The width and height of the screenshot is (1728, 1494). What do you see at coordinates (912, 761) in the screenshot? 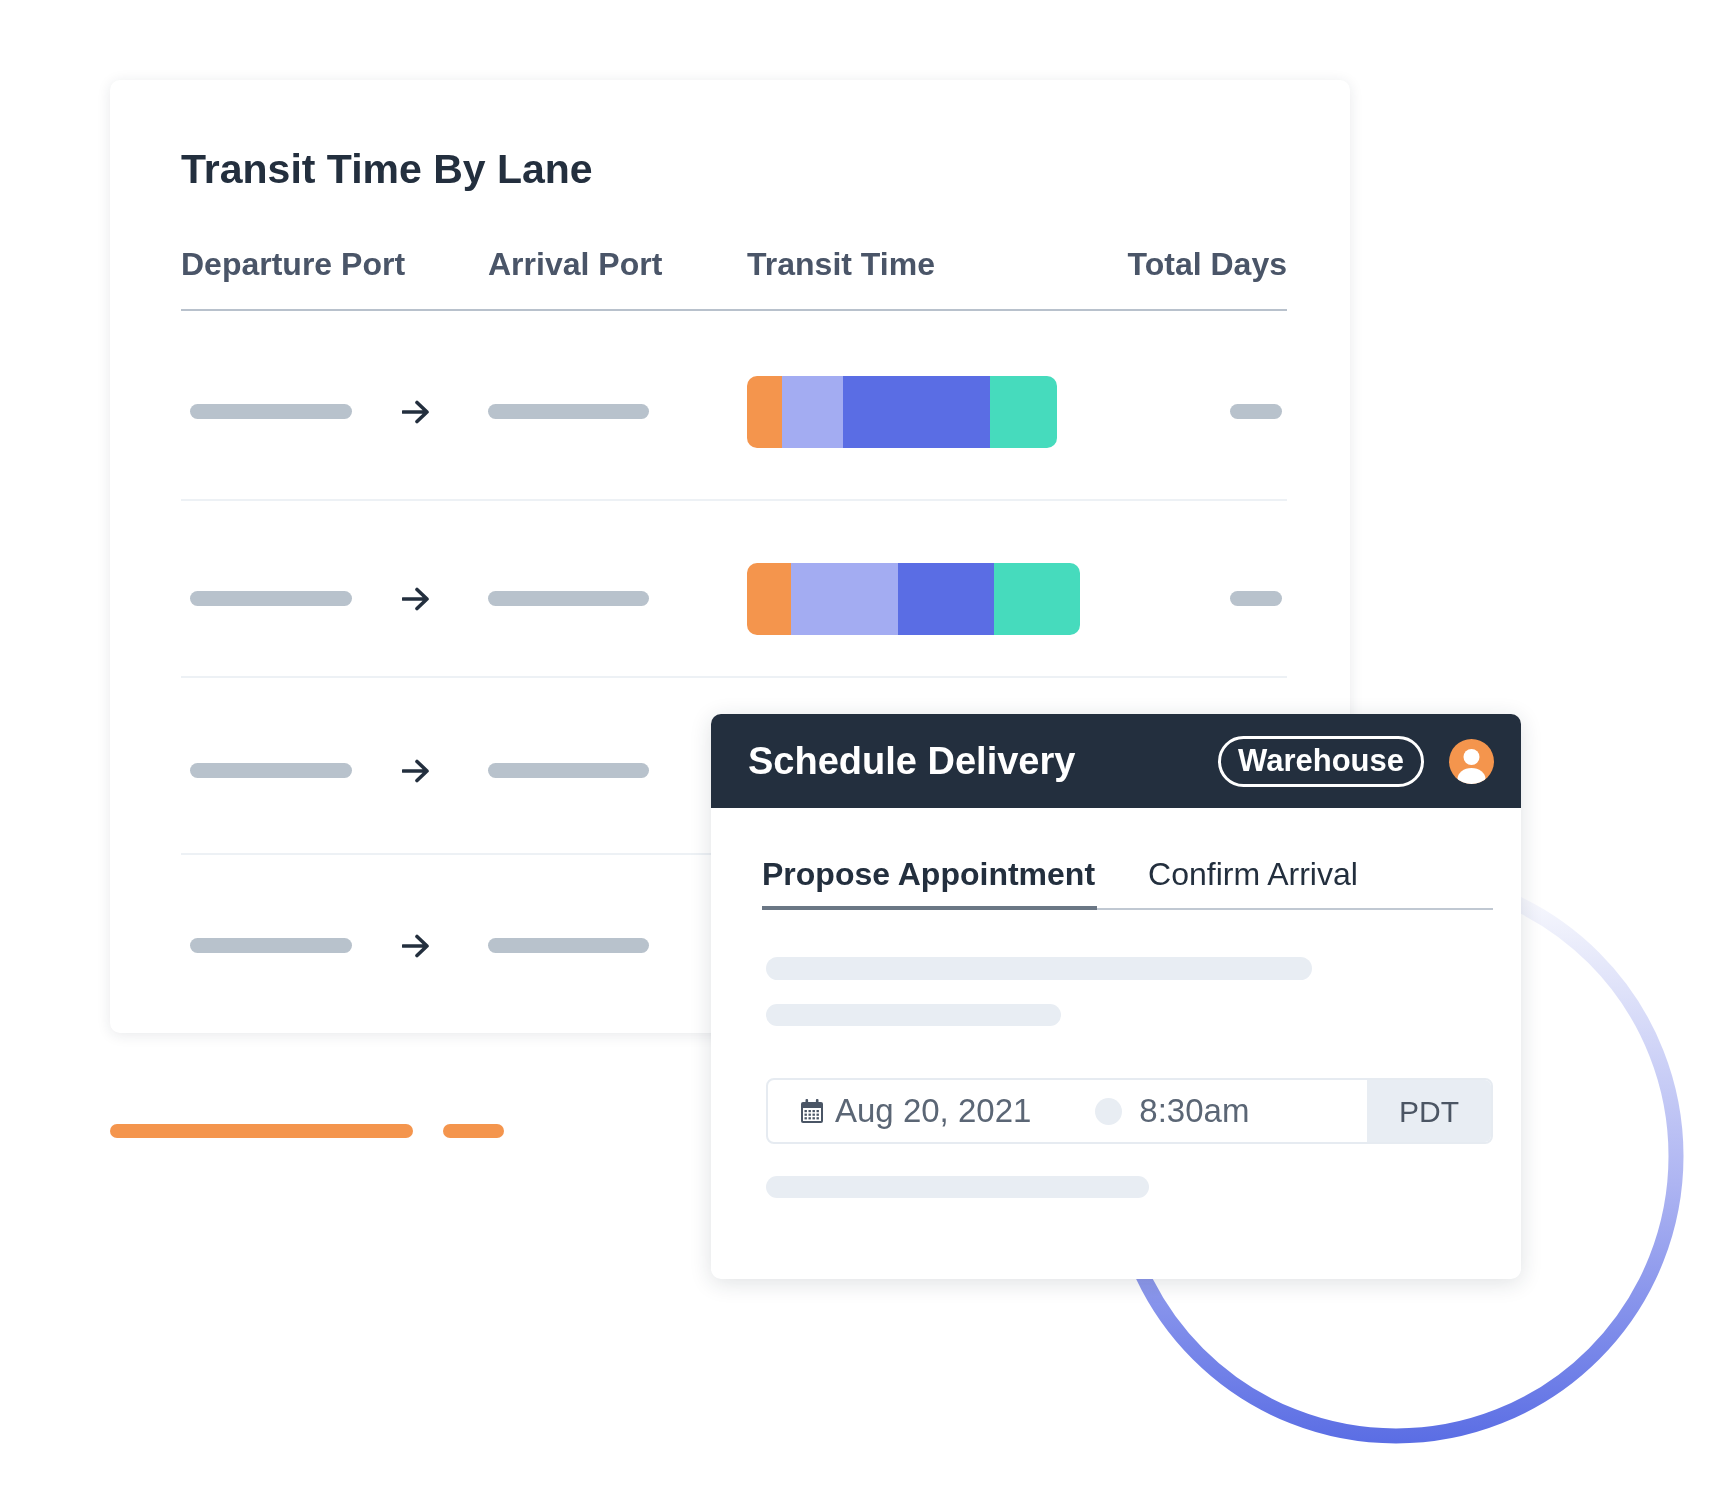
I see `dialog-title: Schedule Delivery` at bounding box center [912, 761].